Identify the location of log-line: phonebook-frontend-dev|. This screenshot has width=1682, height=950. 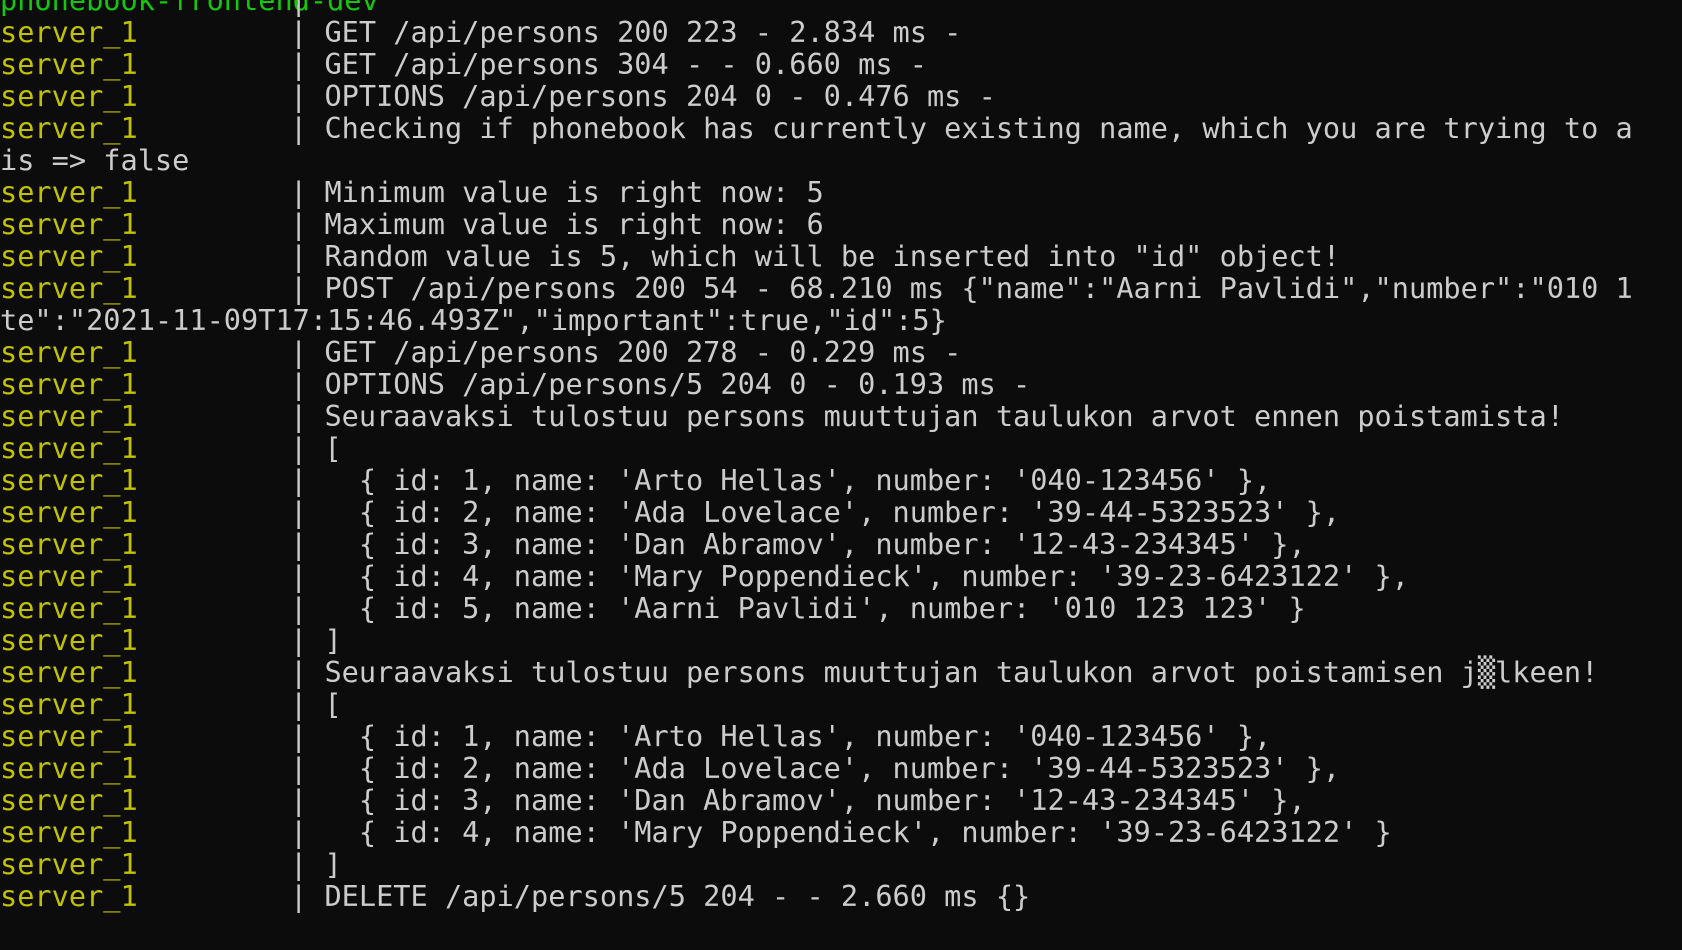
(841, 8).